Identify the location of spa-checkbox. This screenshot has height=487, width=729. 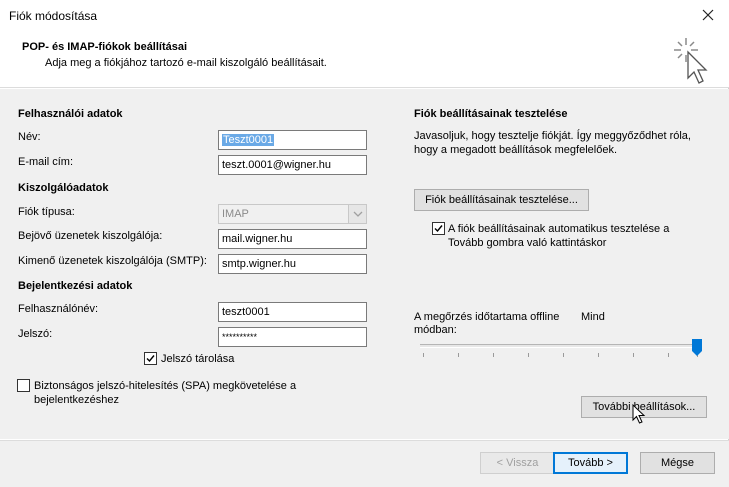
(23, 385).